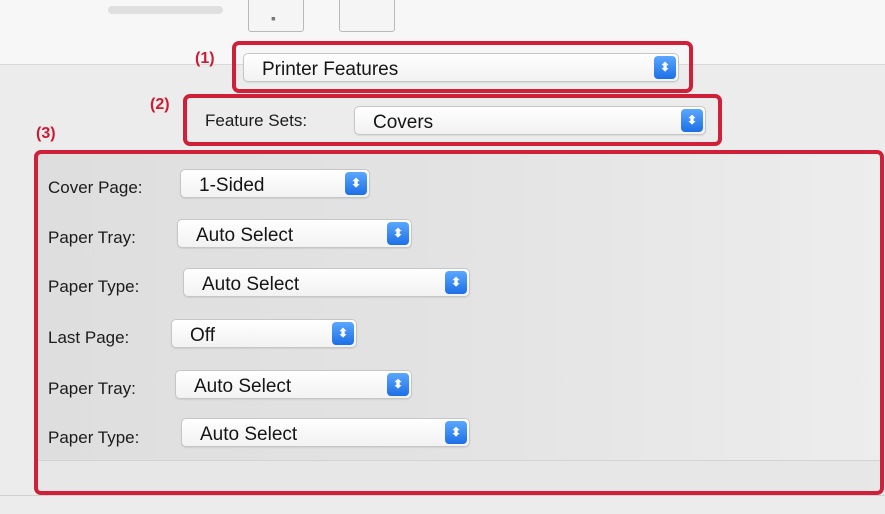 Image resolution: width=885 pixels, height=514 pixels. I want to click on last-page-popup: Off ⬍, so click(264, 333).